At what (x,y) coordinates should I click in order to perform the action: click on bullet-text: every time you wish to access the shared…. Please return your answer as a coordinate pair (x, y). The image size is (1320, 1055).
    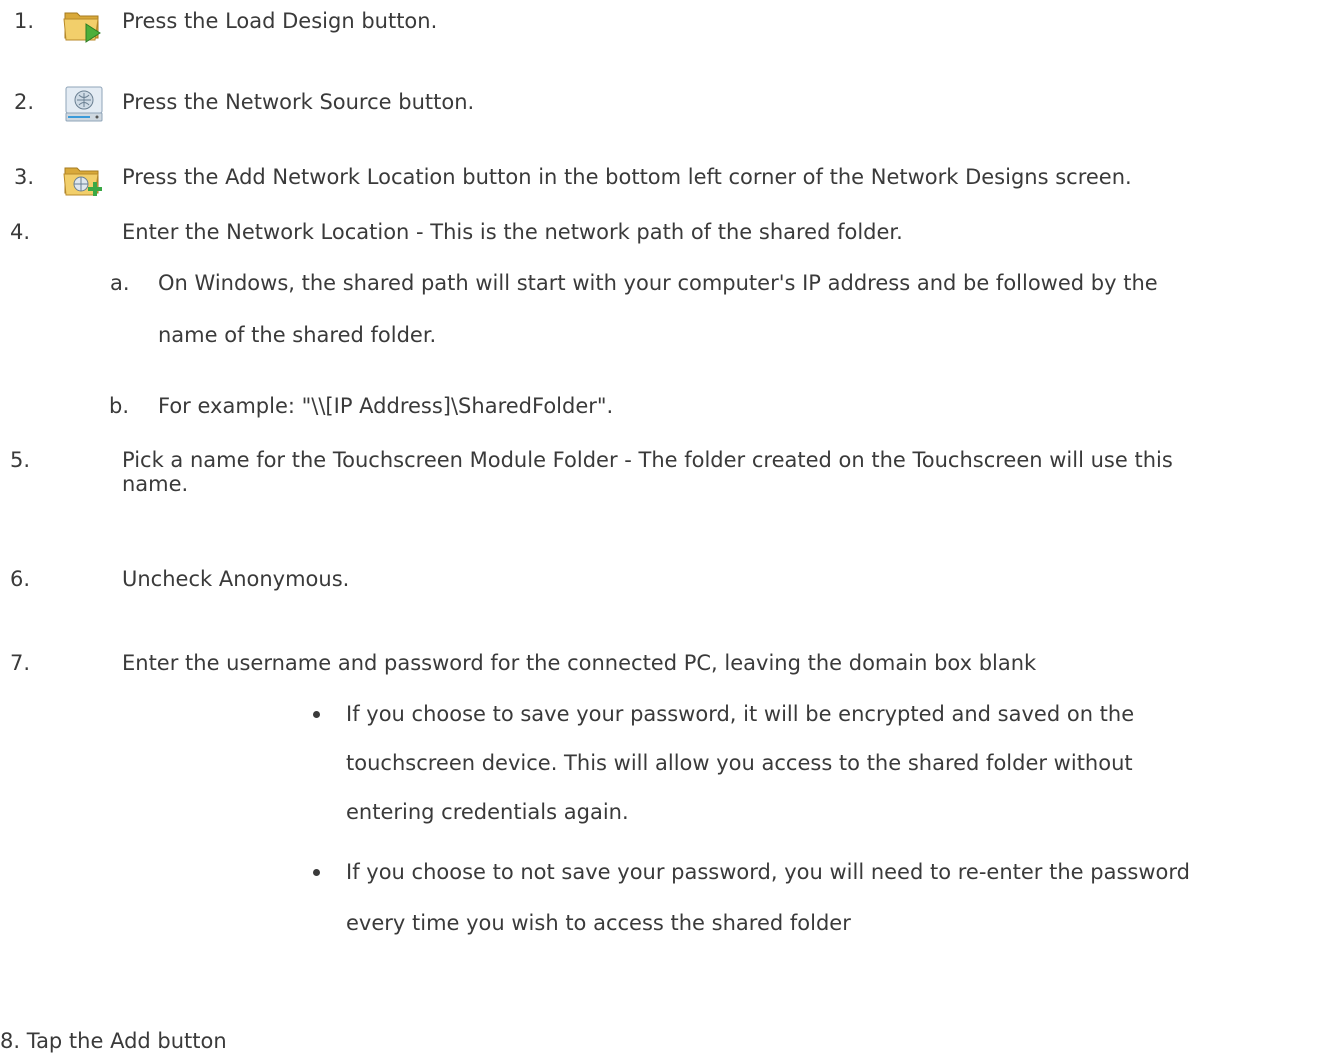
    Looking at the image, I should click on (598, 923).